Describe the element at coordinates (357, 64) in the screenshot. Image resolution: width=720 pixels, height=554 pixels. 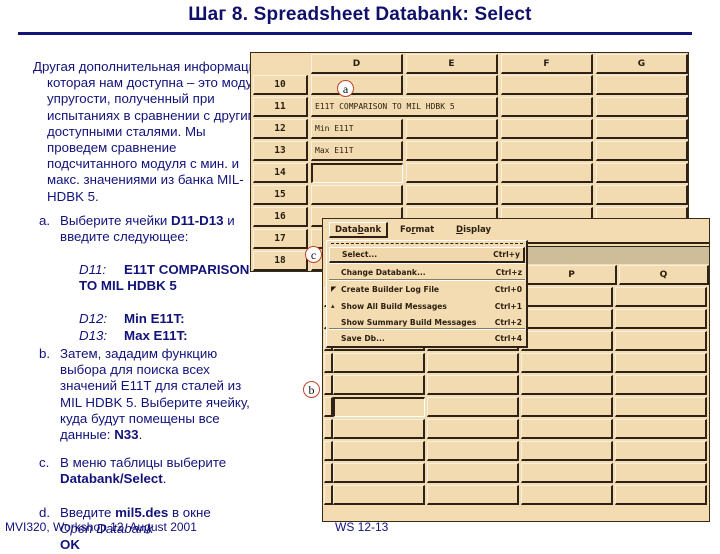
I see `column-header-d: D` at that location.